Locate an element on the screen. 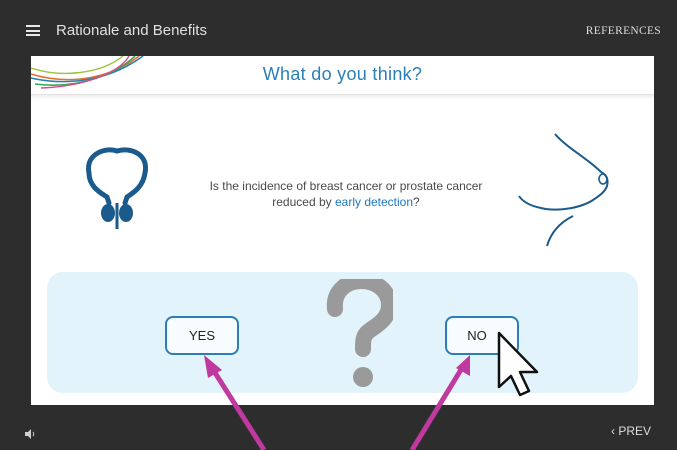 This screenshot has height=450, width=677. breast-icon is located at coordinates (563, 190).